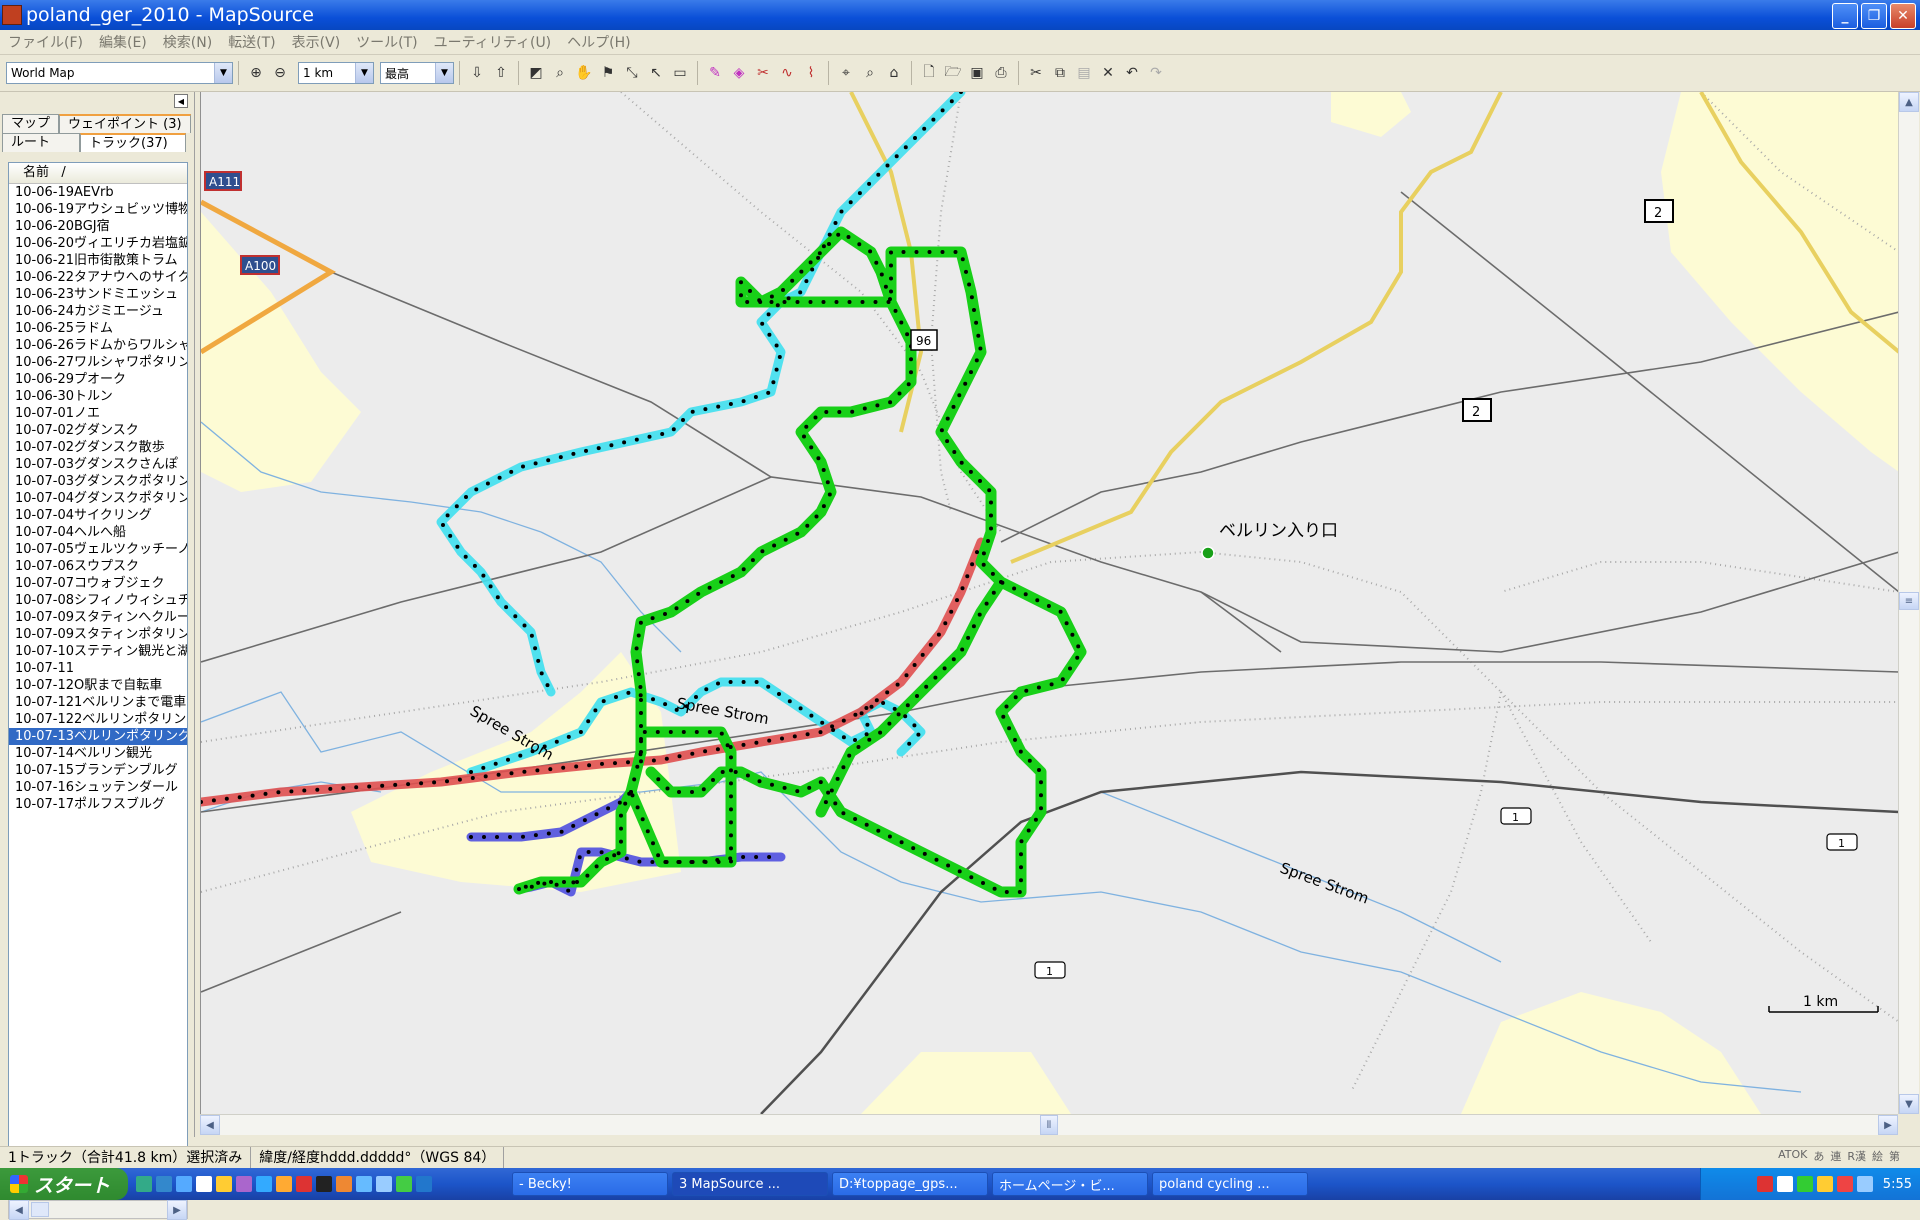  I want to click on tab-routes: ルート, so click(41, 142).